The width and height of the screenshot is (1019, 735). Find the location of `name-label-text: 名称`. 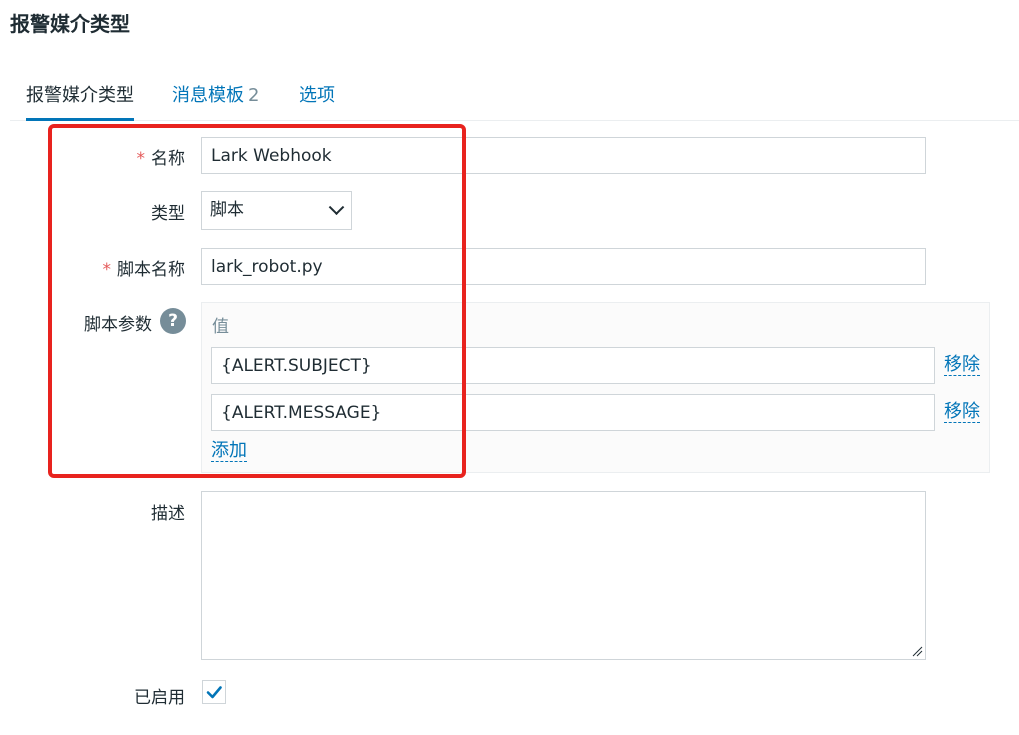

name-label-text: 名称 is located at coordinates (168, 159).